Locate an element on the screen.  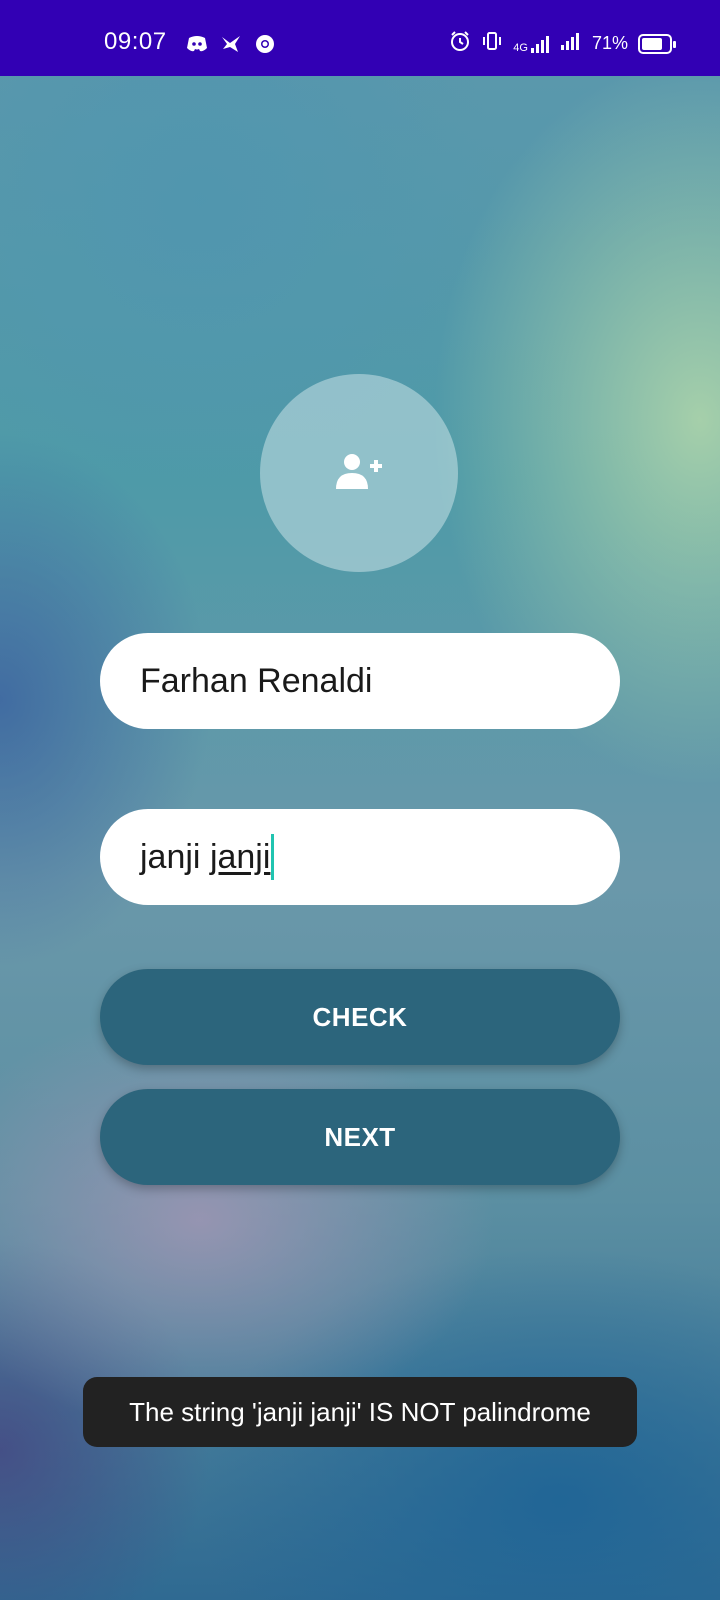
bird-app-icon is located at coordinates (231, 44).